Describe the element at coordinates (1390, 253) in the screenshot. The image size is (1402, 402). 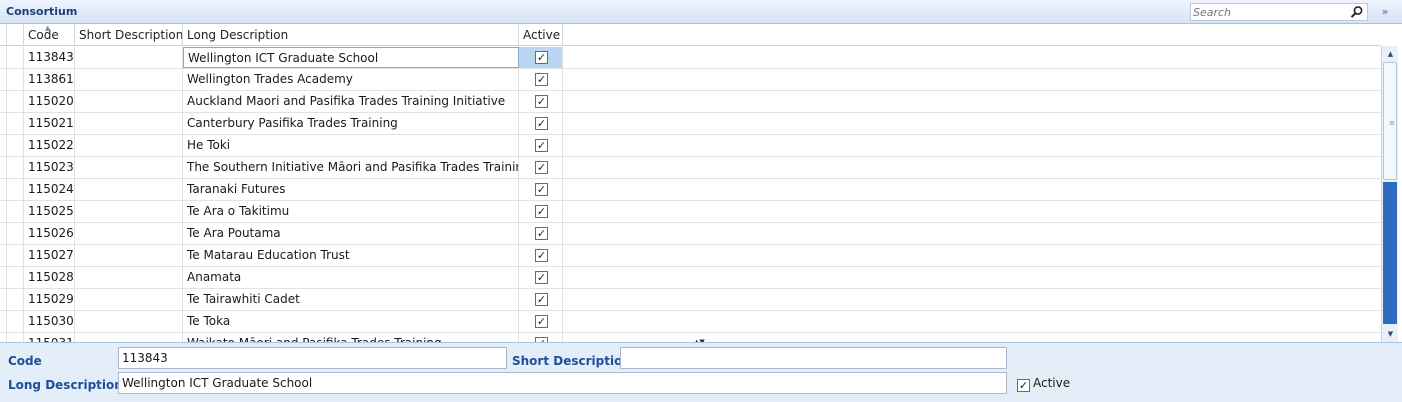
I see `scroll-track` at that location.